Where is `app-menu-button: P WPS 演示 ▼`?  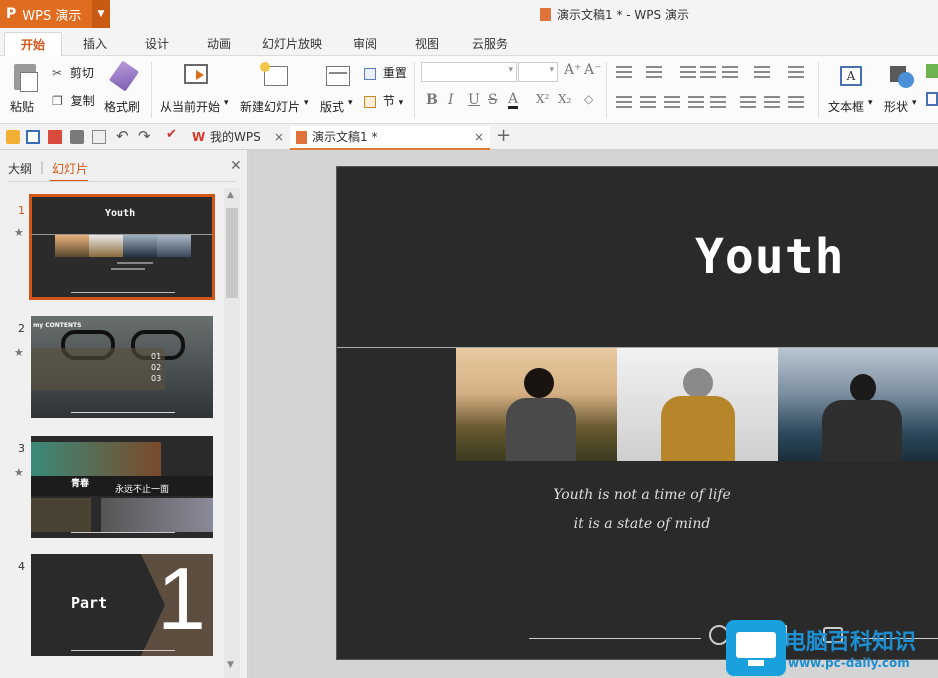 app-menu-button: P WPS 演示 ▼ is located at coordinates (55, 14).